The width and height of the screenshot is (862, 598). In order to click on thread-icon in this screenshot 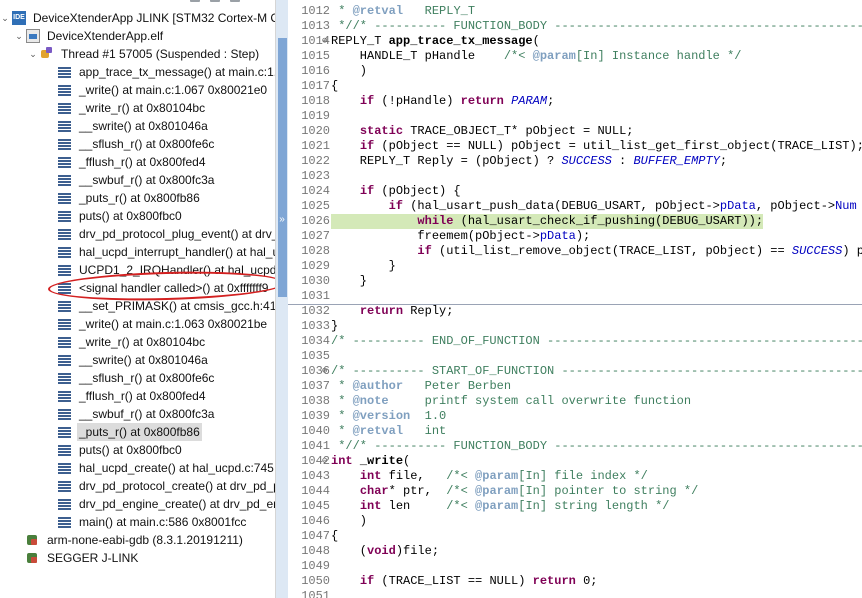, I will do `click(47, 54)`.